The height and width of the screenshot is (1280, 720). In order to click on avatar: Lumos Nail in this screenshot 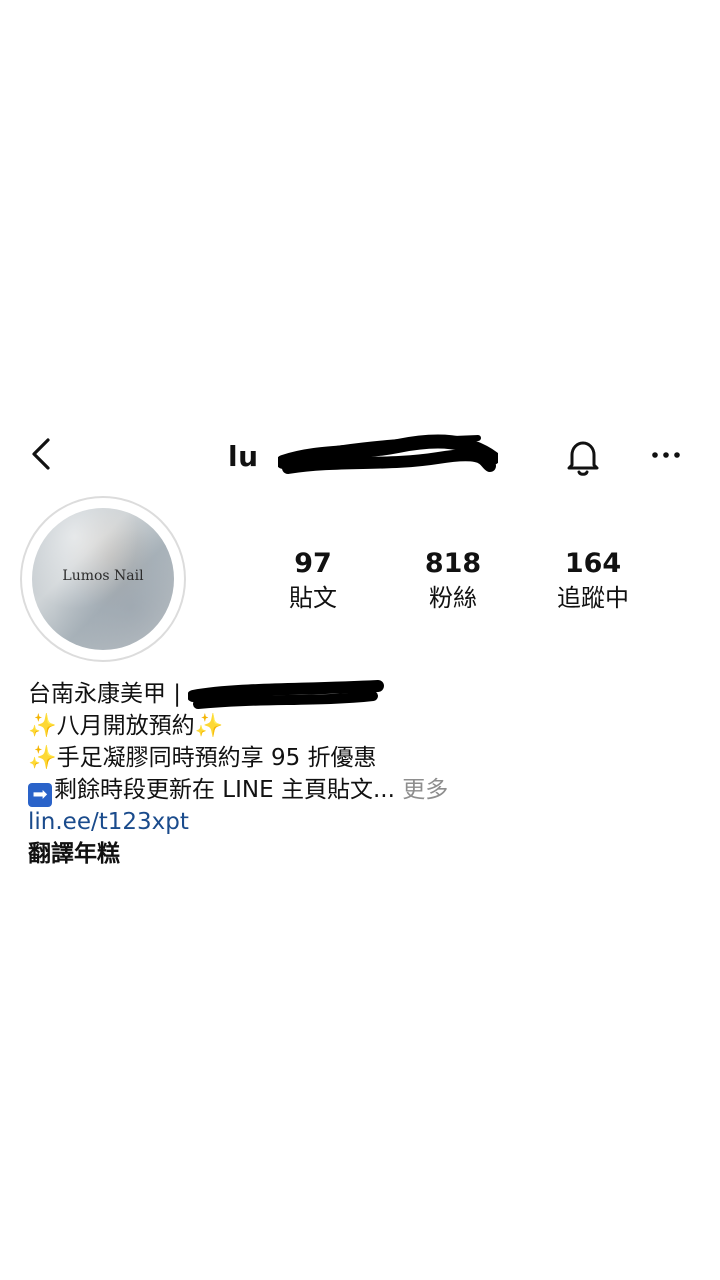, I will do `click(103, 579)`.